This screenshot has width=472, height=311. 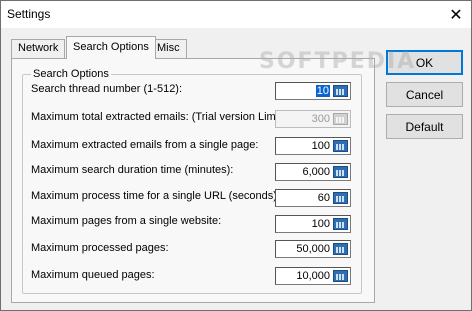 What do you see at coordinates (424, 126) in the screenshot?
I see `default-button: Default` at bounding box center [424, 126].